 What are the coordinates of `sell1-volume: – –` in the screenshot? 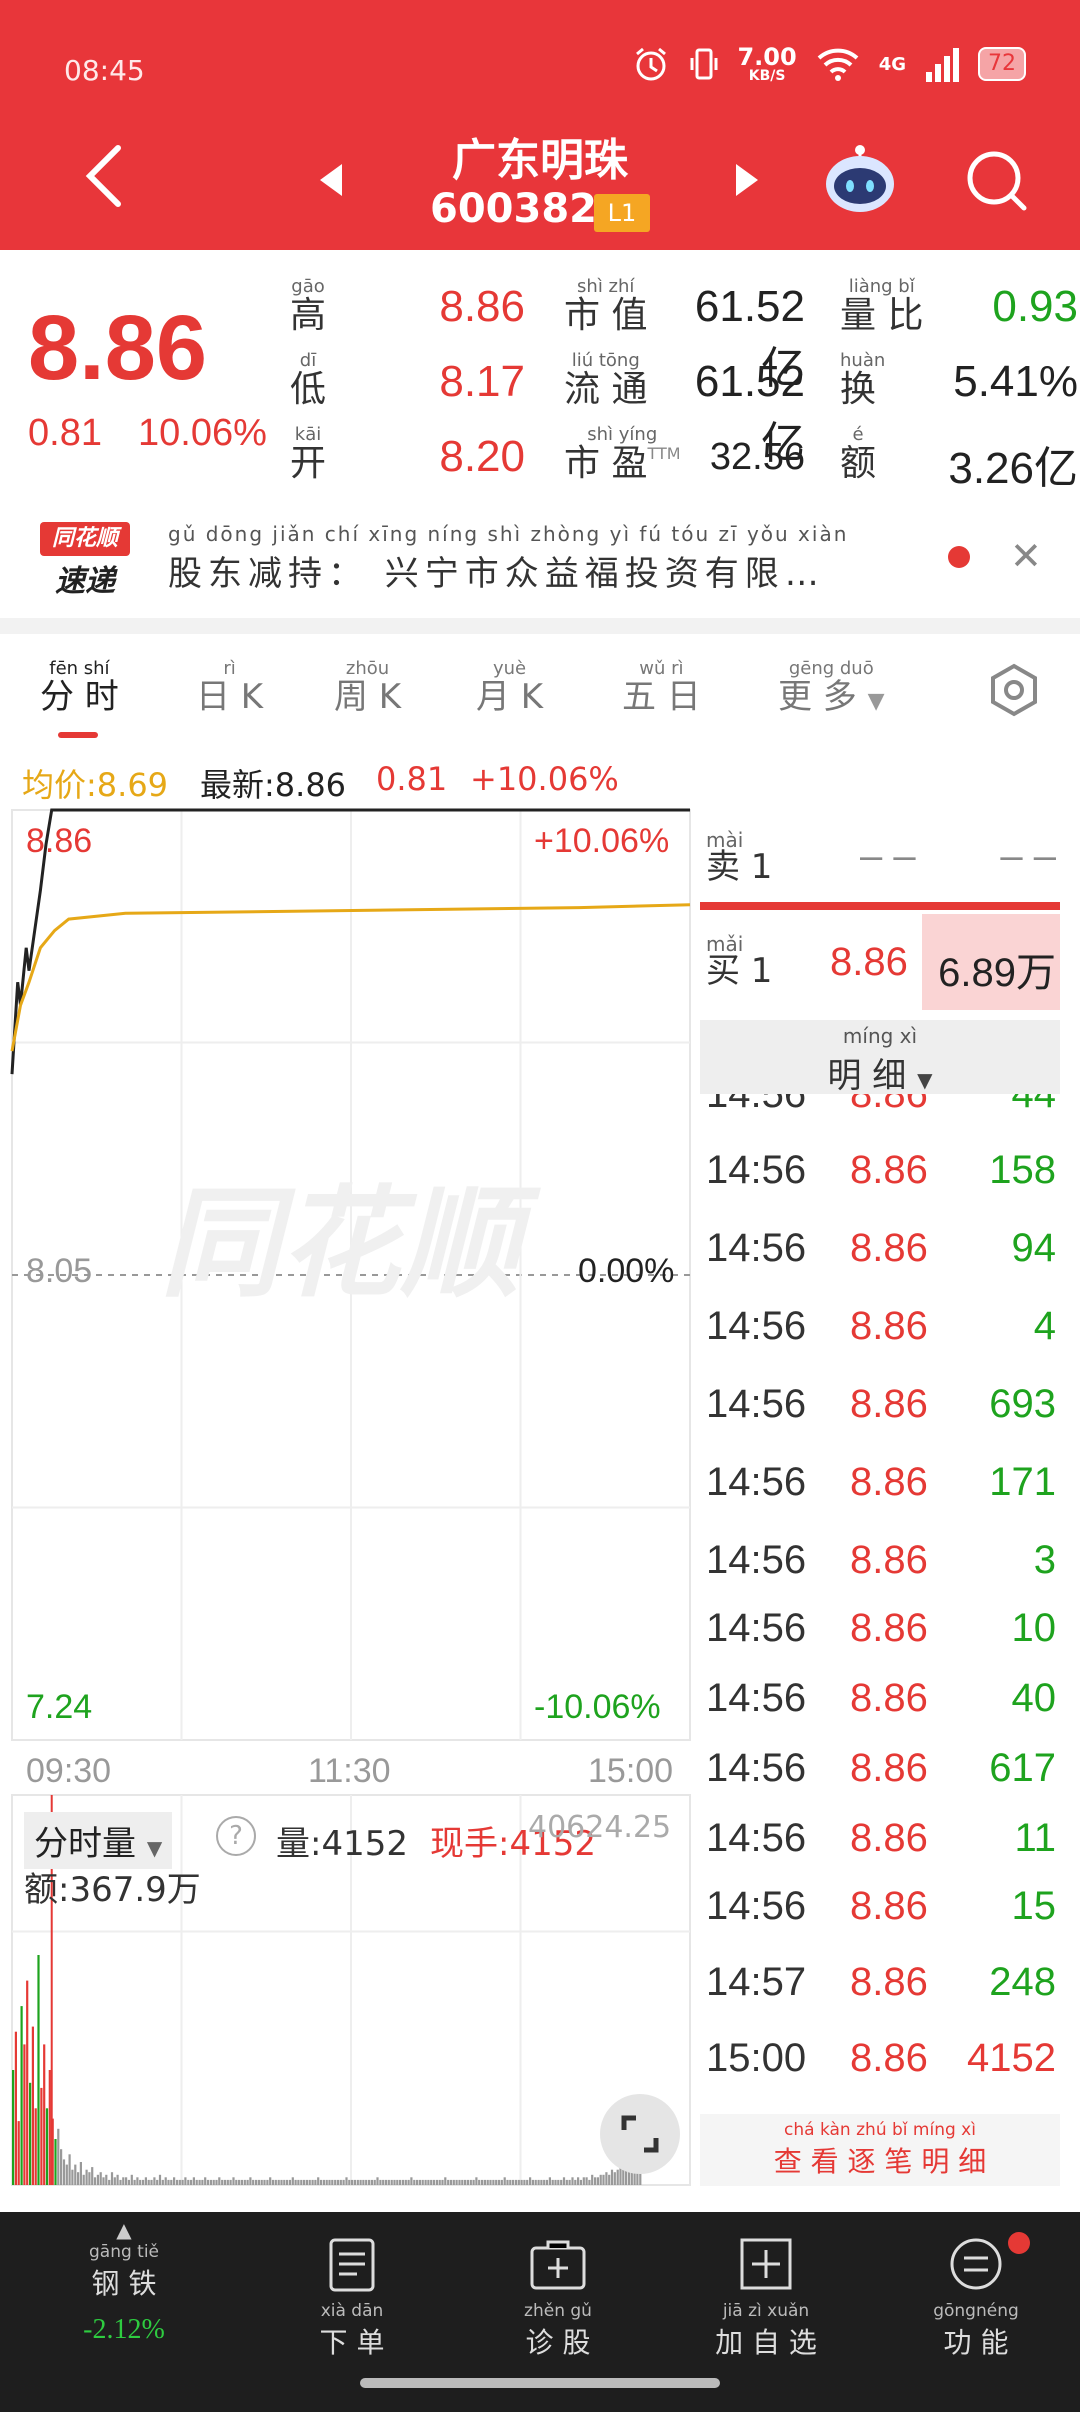 It's located at (1028, 856).